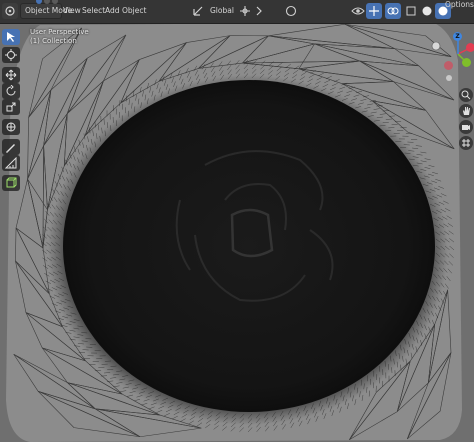 Image resolution: width=474 pixels, height=442 pixels. Describe the element at coordinates (393, 11) in the screenshot. I see `overlays-toggle-icon` at that location.